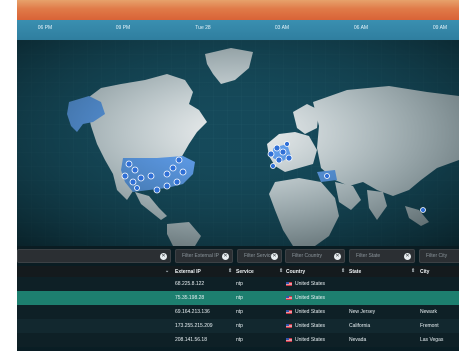 This screenshot has width=459, height=351. Describe the element at coordinates (432, 340) in the screenshot. I see `cell-city: Las Vegas` at that location.